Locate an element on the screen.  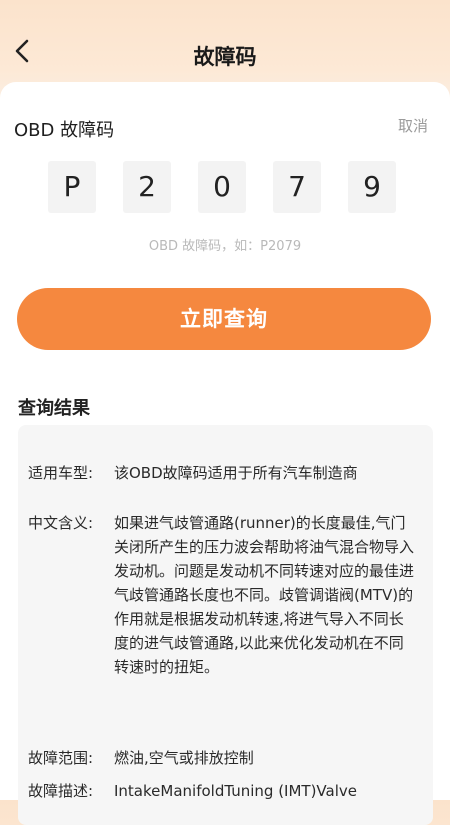
code-char-input: 9 is located at coordinates (372, 187).